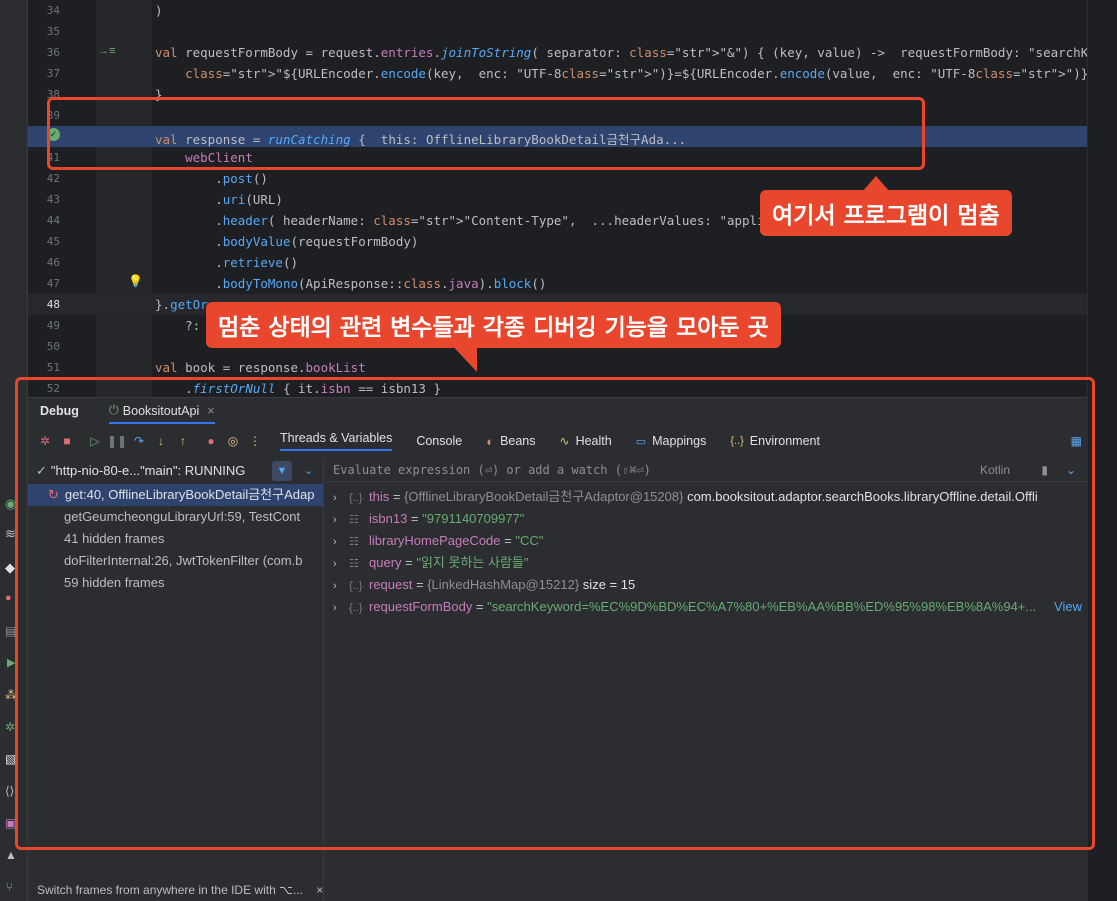  What do you see at coordinates (135, 281) in the screenshot?
I see `lightbulb-icon: 💡` at bounding box center [135, 281].